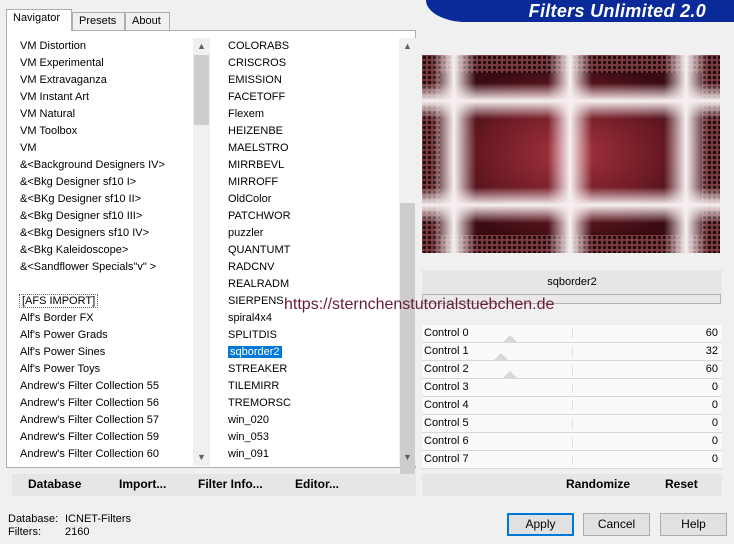  I want to click on control-slider-3: Control 3 0, so click(572, 388).